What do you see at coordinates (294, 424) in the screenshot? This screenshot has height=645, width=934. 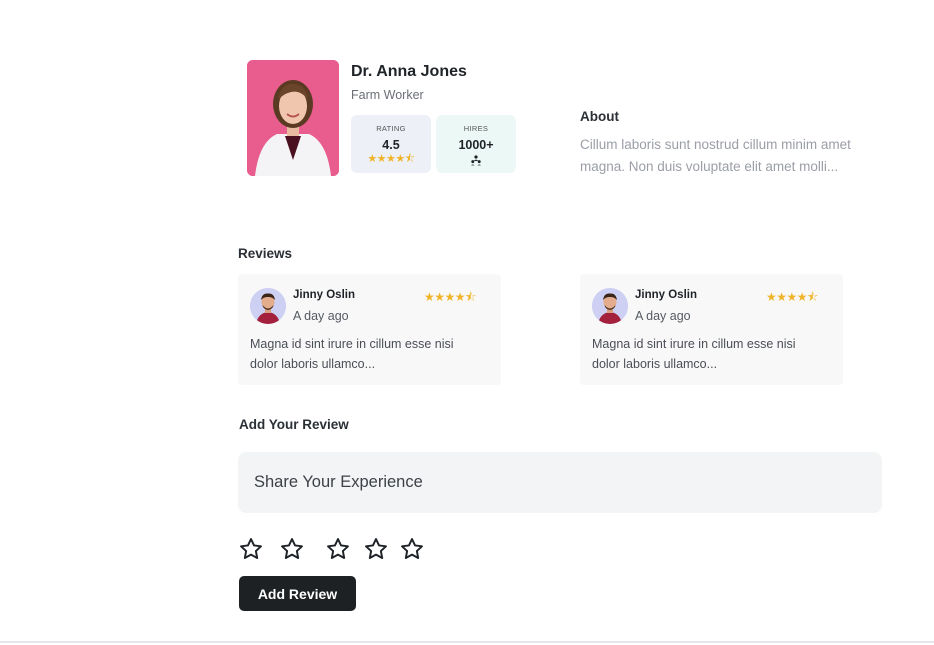 I see `add-review-heading: Add Your Review` at bounding box center [294, 424].